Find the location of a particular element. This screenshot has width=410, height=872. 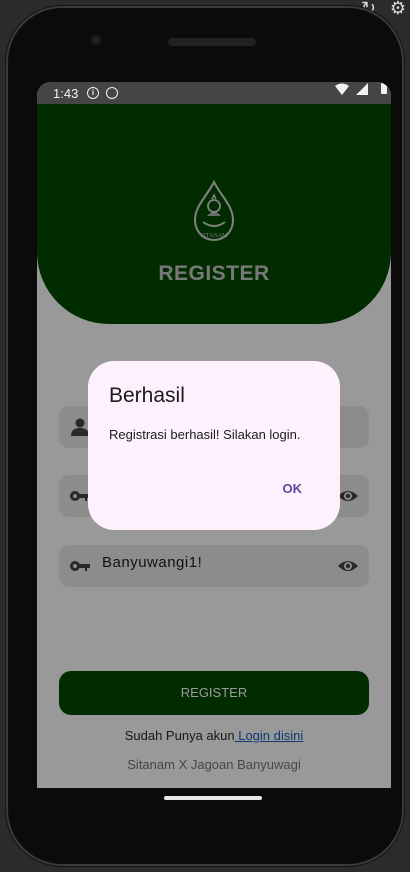

ok-button: OK is located at coordinates (293, 488).